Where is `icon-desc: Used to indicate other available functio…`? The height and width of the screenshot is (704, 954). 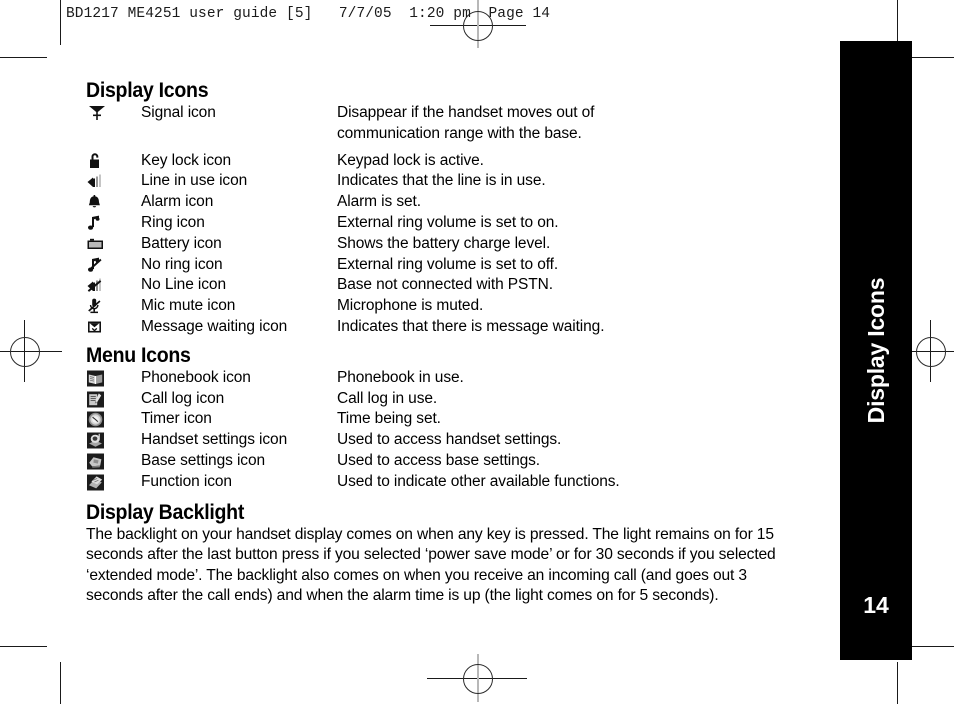 icon-desc: Used to indicate other available functio… is located at coordinates (478, 481).